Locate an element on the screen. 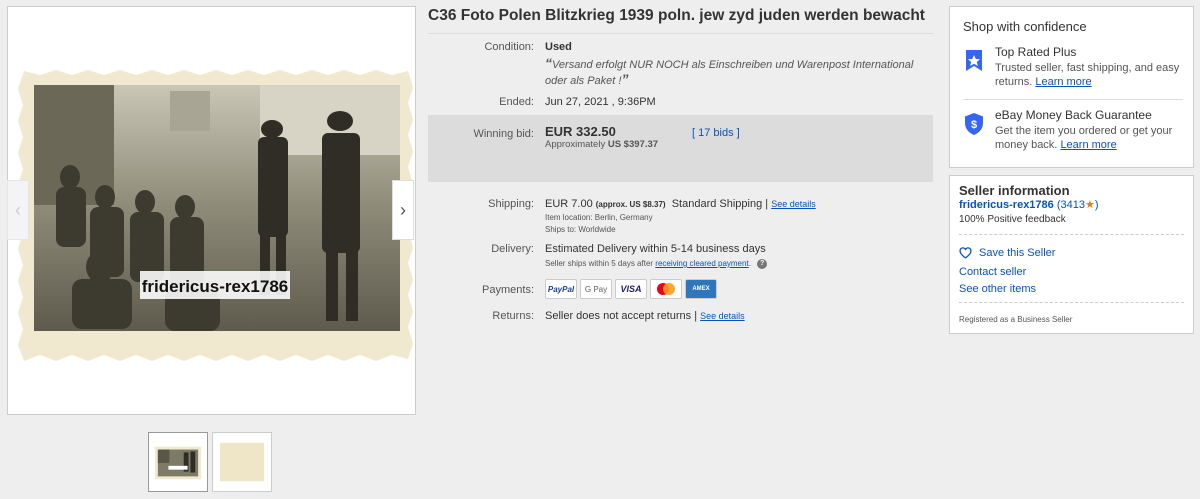 The height and width of the screenshot is (499, 1200). bid-count-link: 17 bids is located at coordinates (715, 133).